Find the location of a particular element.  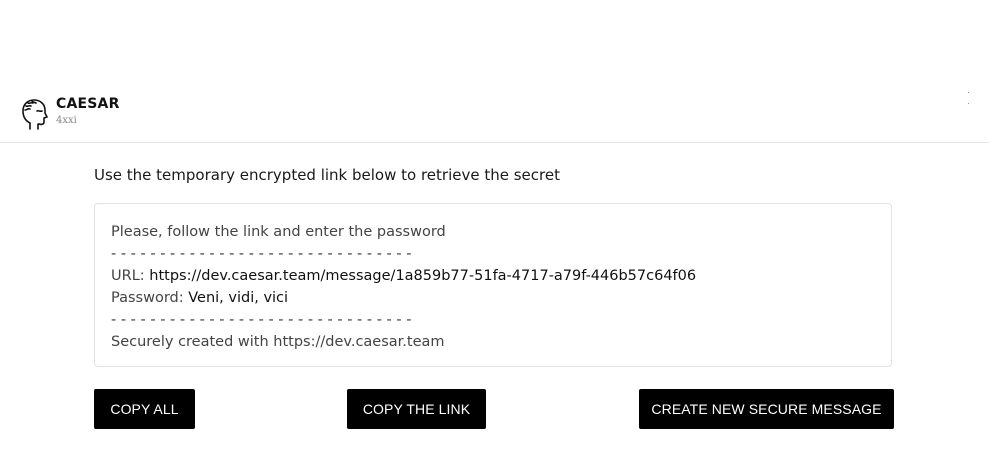

password-label: Password: is located at coordinates (147, 298).